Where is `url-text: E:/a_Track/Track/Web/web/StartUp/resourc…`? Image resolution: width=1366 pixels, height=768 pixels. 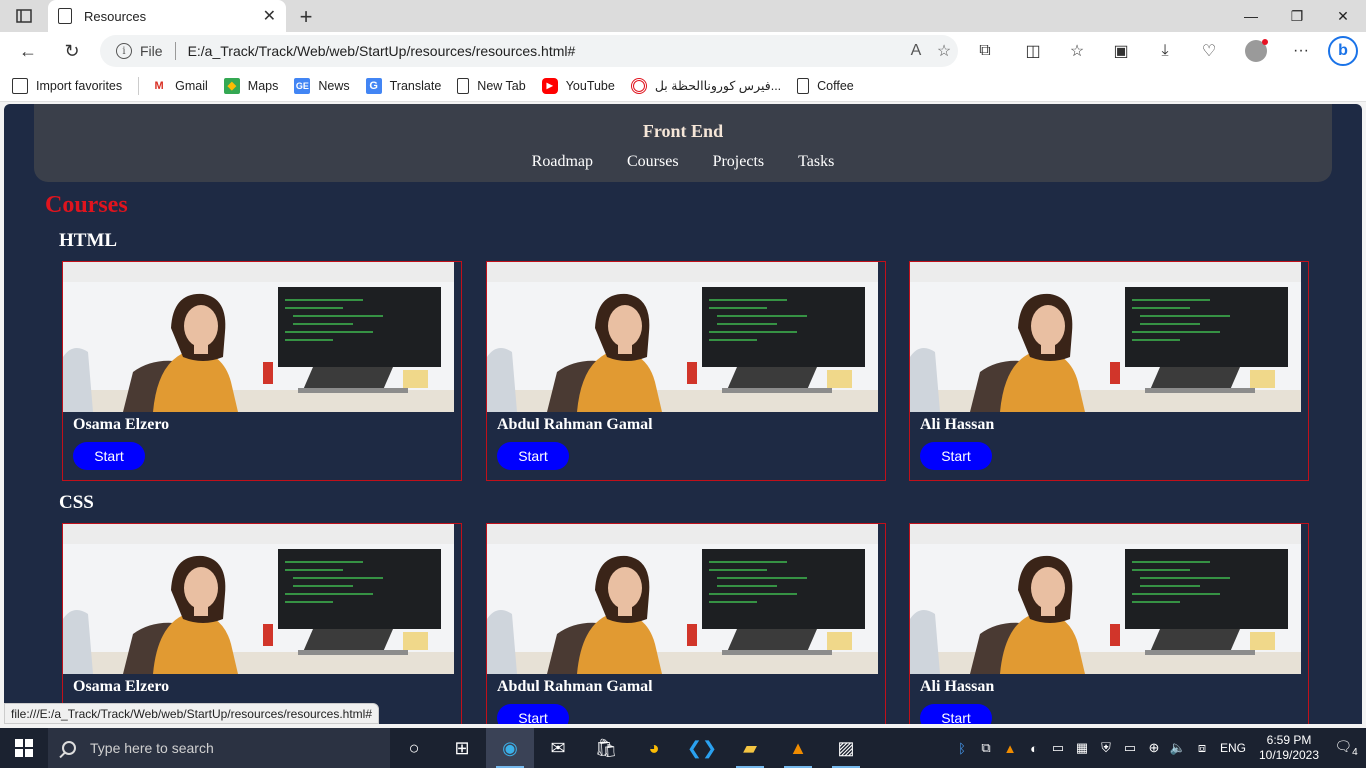
url-text: E:/a_Track/Track/Web/web/StartUp/resourc… is located at coordinates (545, 51).